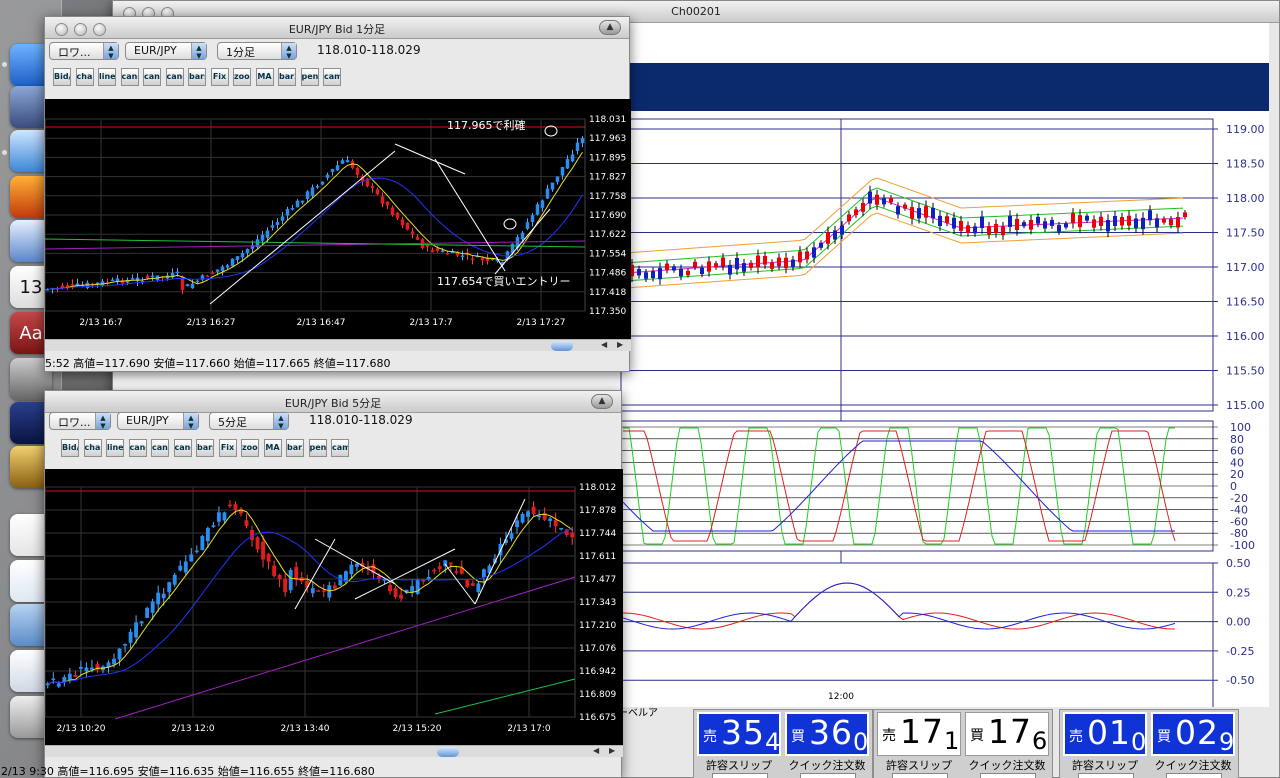 This screenshot has width=1280, height=778. What do you see at coordinates (337, 28) in the screenshot?
I see `title-bar-1min: EUR/JPY Bid 1分足 ▲` at bounding box center [337, 28].